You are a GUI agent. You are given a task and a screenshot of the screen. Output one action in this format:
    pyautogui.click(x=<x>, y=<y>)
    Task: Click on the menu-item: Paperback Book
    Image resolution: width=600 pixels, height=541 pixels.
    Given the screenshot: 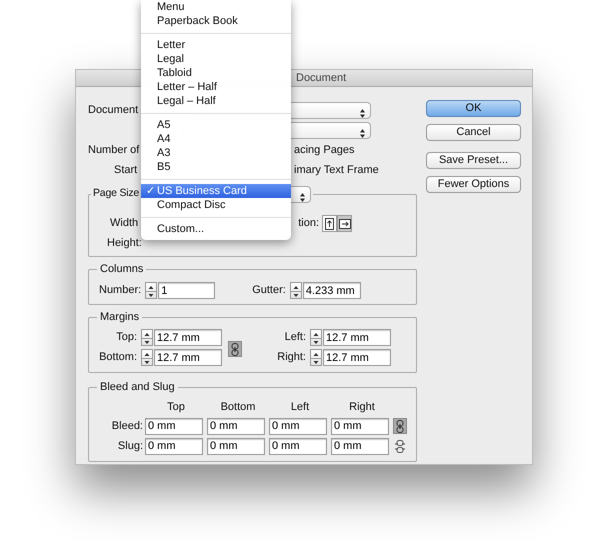 What is the action you would take?
    pyautogui.click(x=216, y=21)
    